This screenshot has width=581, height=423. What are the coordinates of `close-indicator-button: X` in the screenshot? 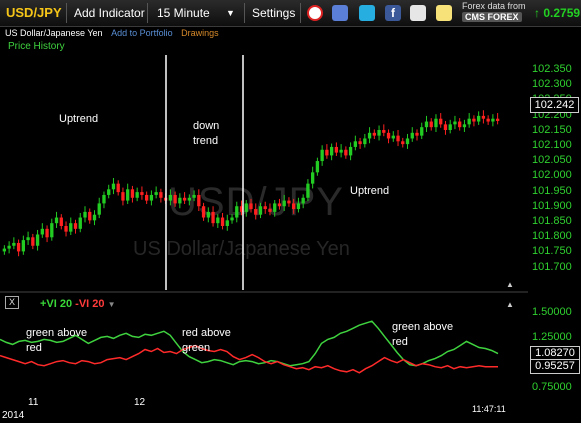 It's located at (12, 302).